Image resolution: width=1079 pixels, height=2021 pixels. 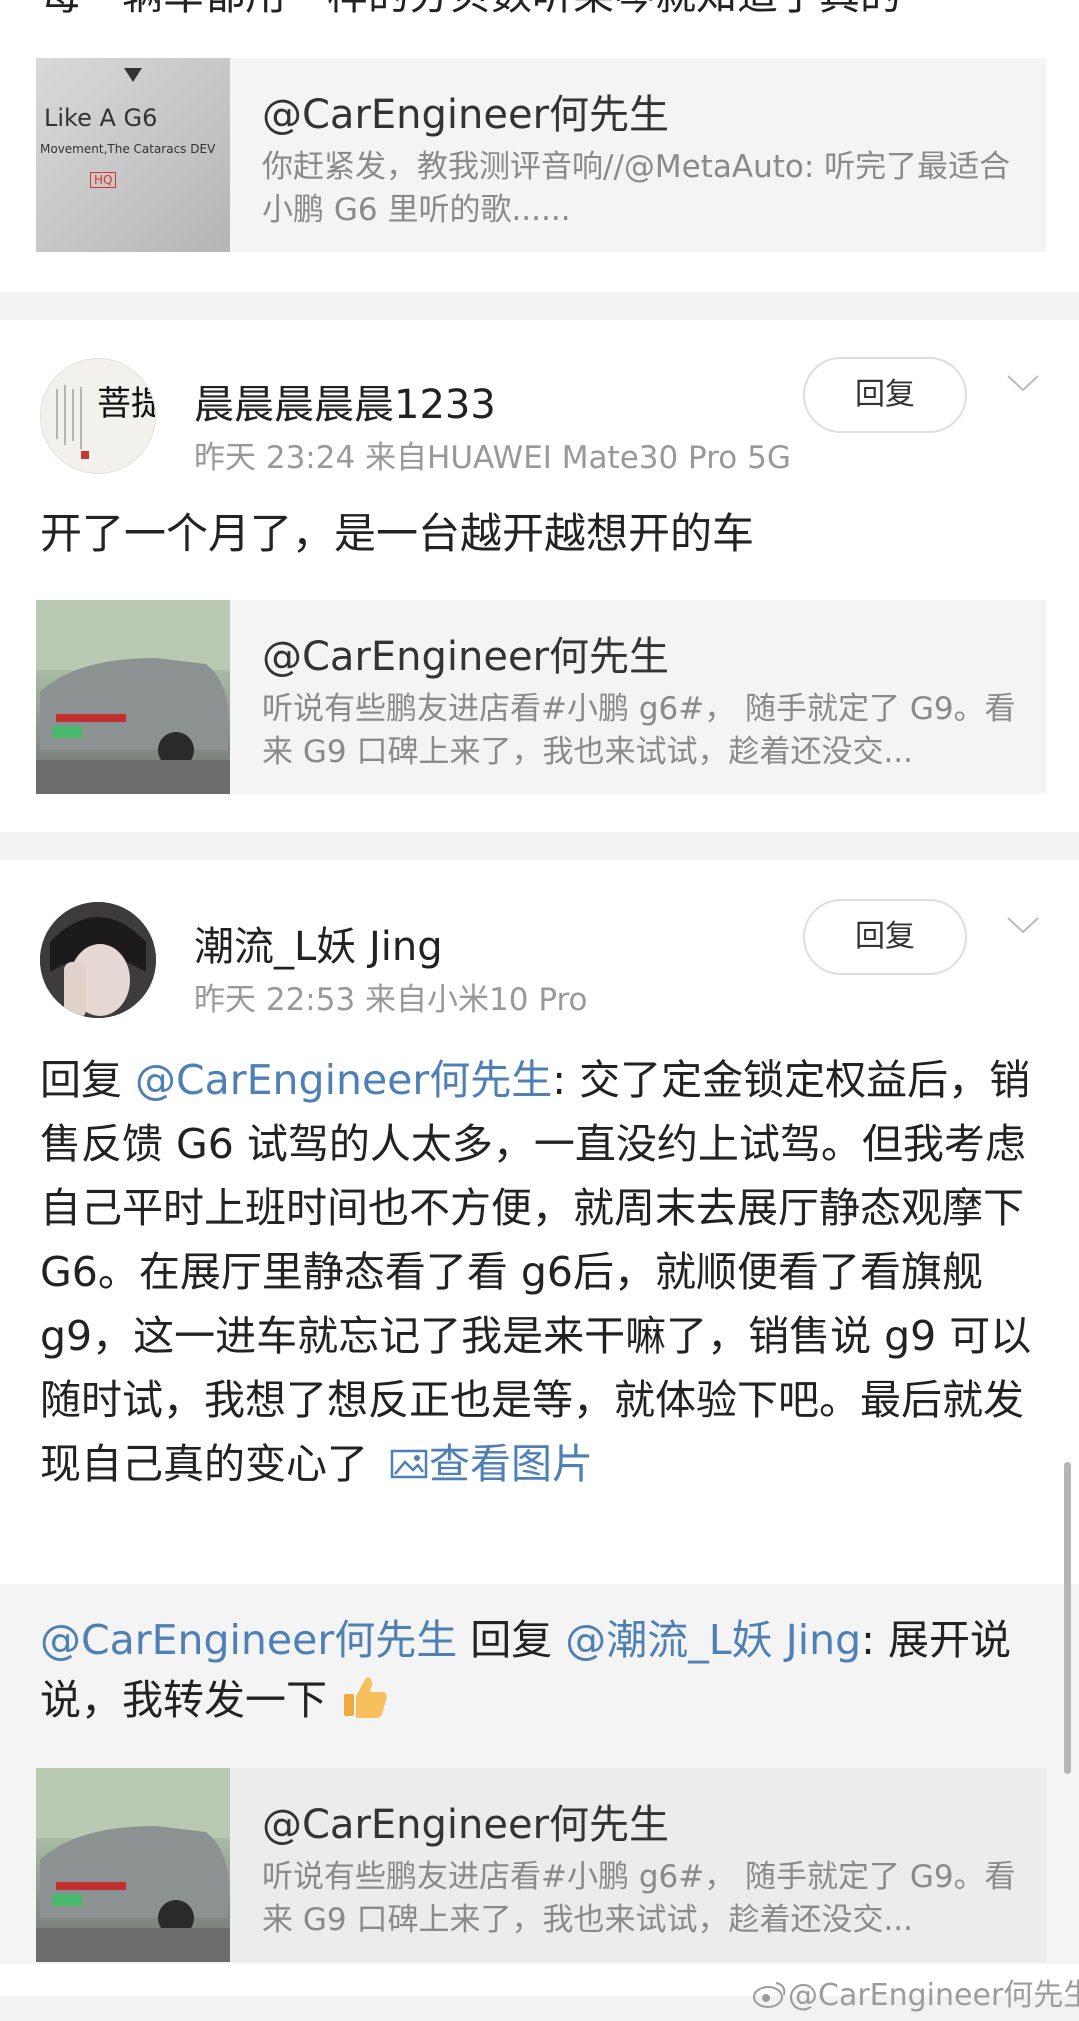 What do you see at coordinates (345, 401) in the screenshot?
I see `username: 晨晨晨晨晨1233` at bounding box center [345, 401].